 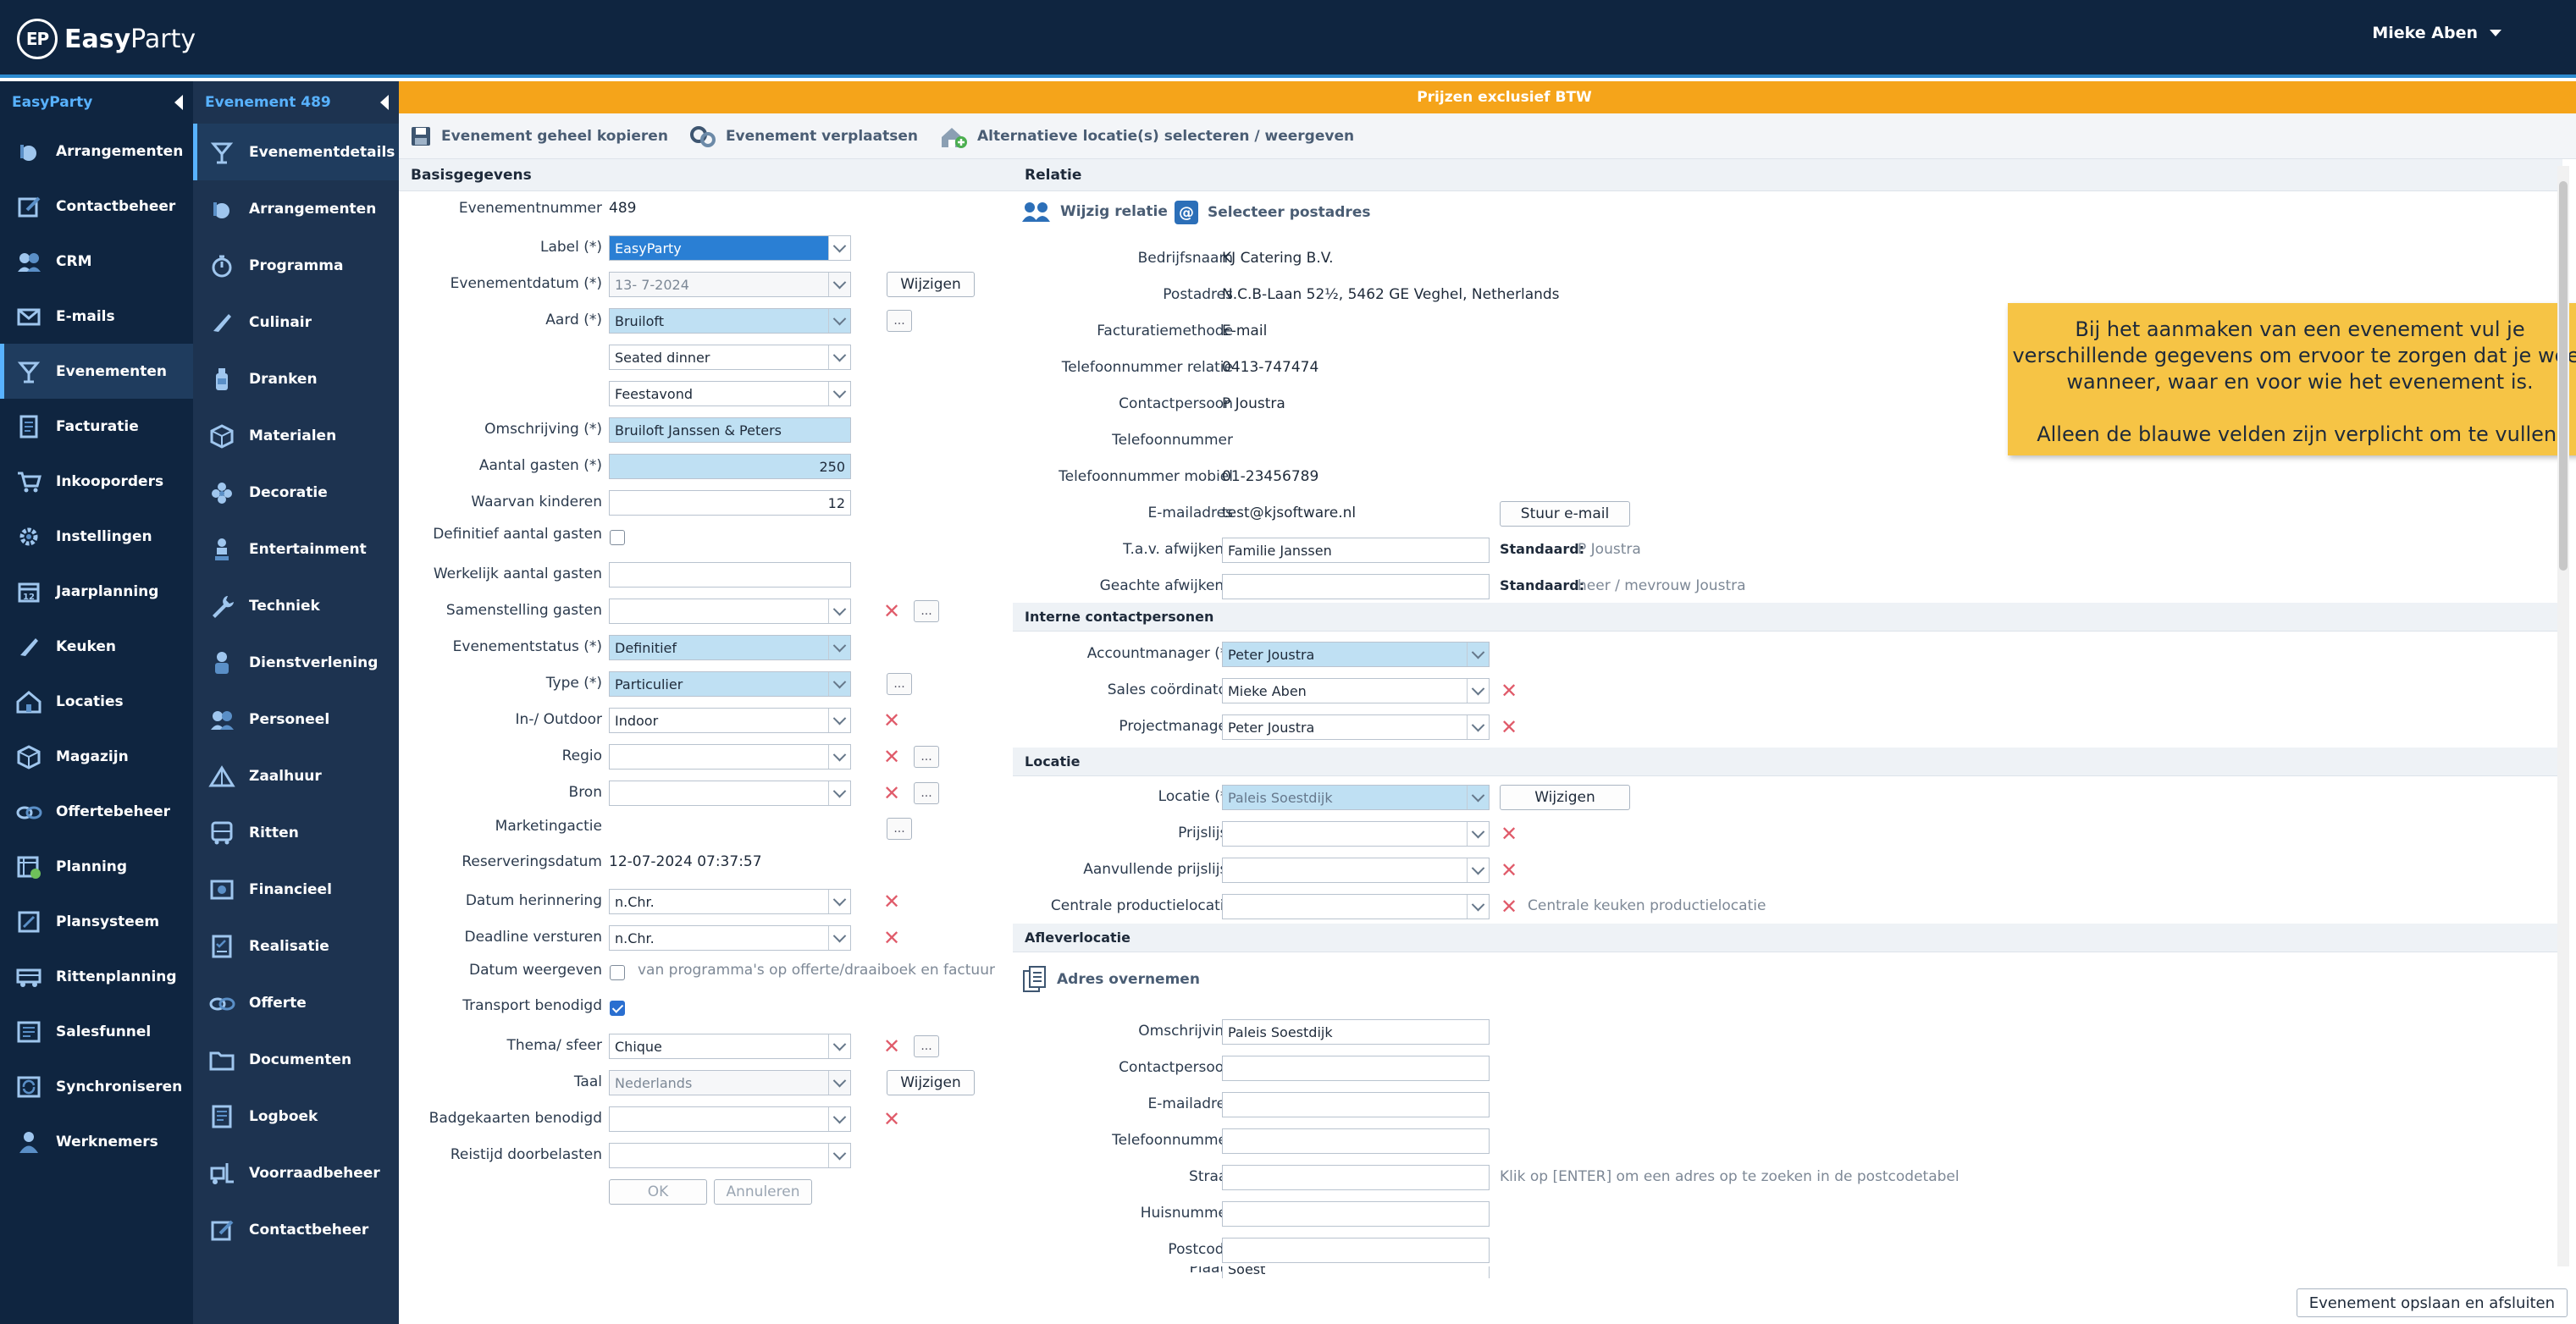 I want to click on stuur-email-button: Stuur e-mail, so click(x=1565, y=514).